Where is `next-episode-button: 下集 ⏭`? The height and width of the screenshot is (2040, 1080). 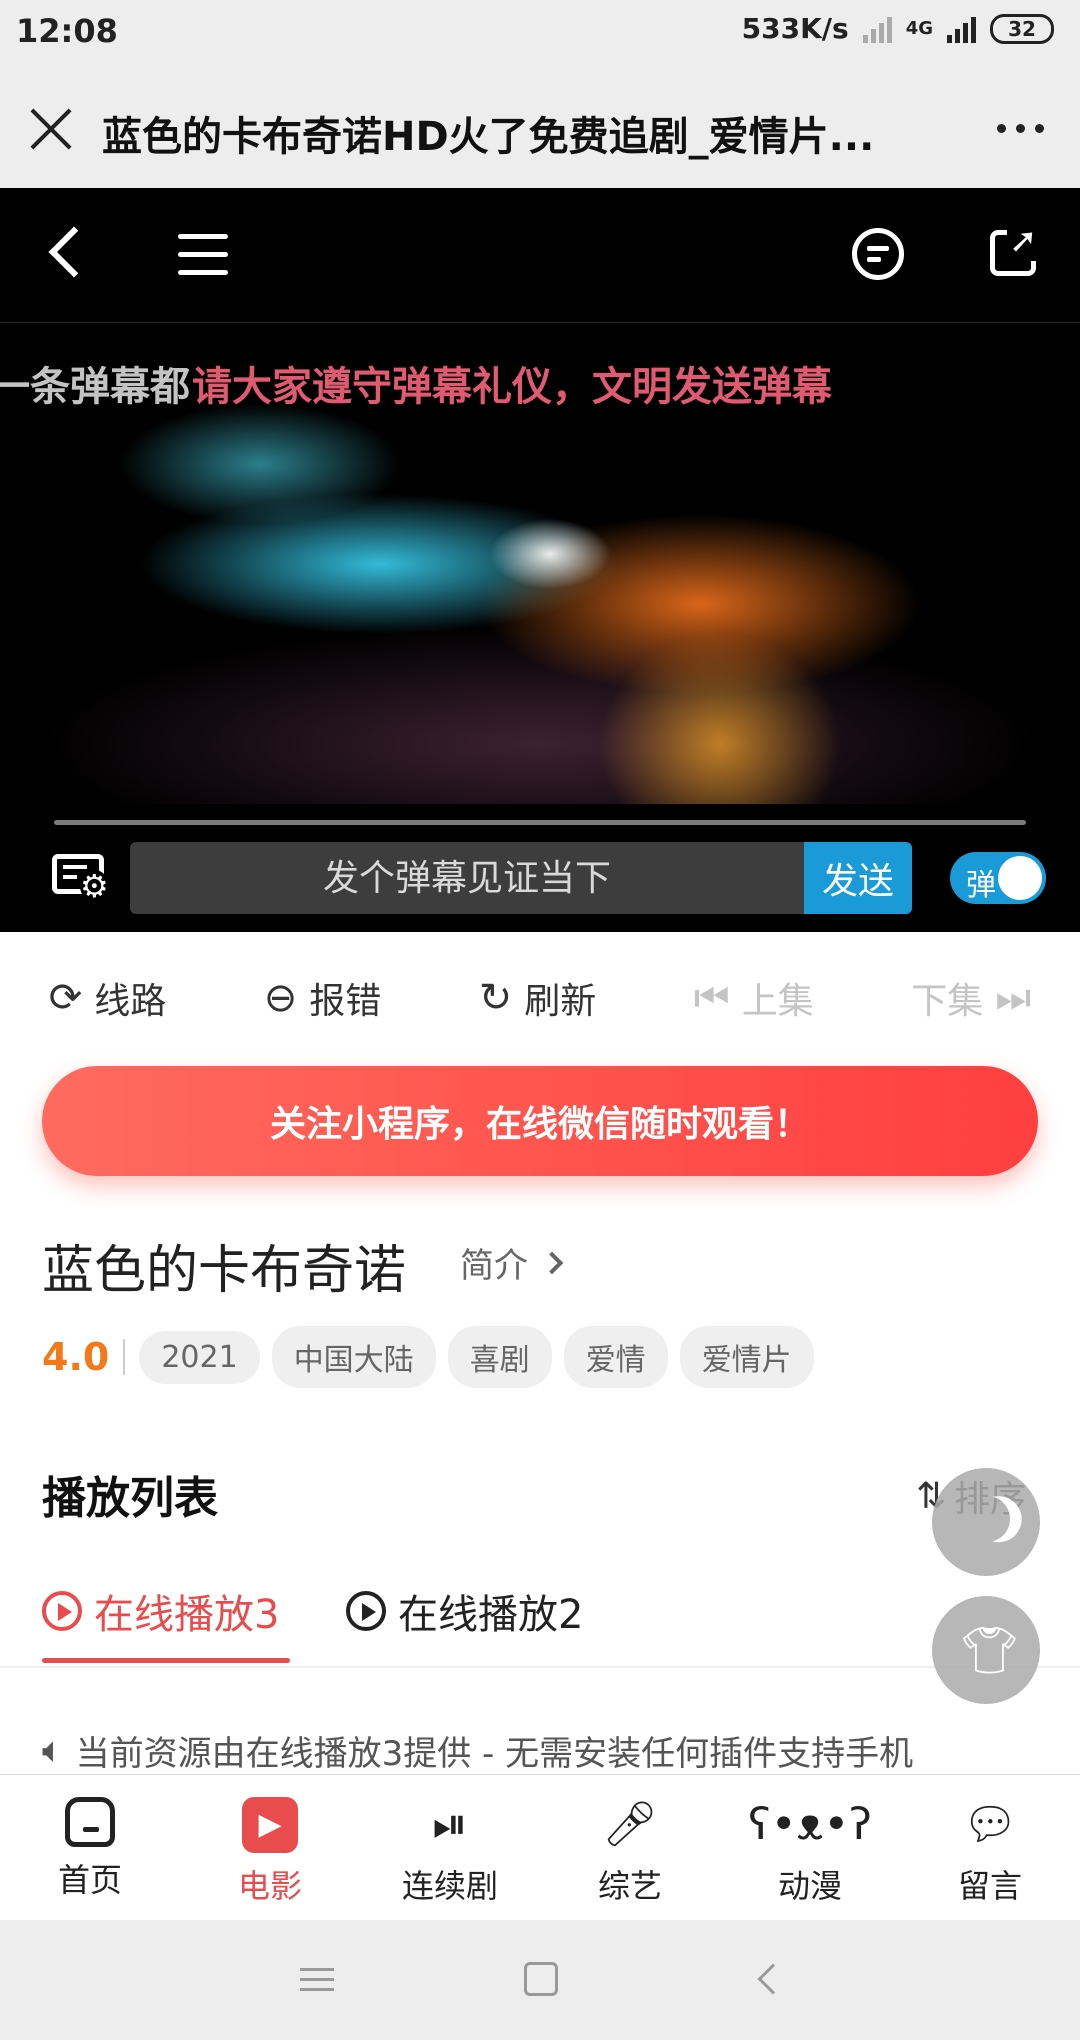
next-episode-button: 下集 ⏭ is located at coordinates (971, 998).